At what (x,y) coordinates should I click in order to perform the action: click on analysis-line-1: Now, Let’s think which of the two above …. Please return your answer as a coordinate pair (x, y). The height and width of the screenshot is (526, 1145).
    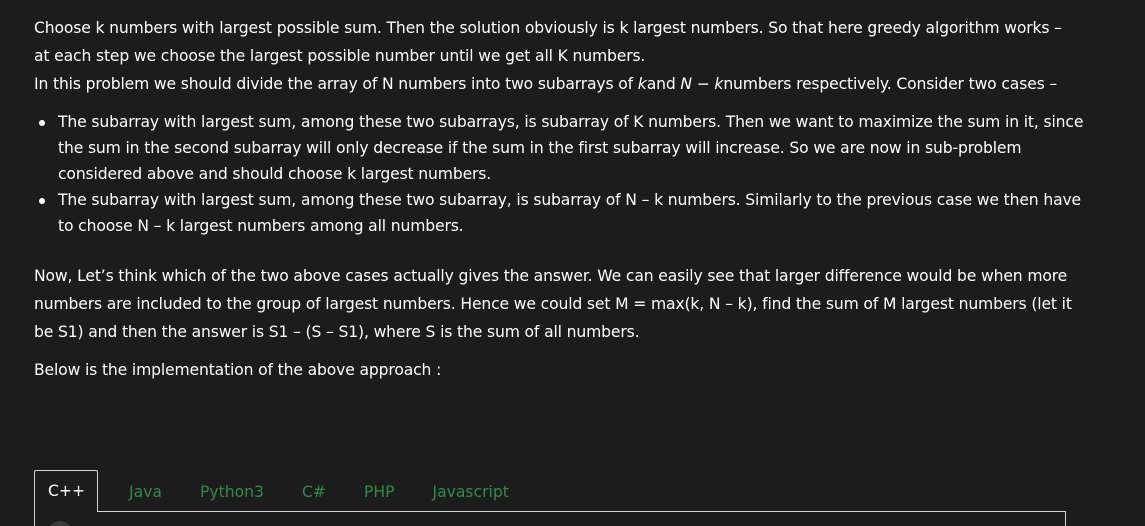
    Looking at the image, I should click on (551, 276).